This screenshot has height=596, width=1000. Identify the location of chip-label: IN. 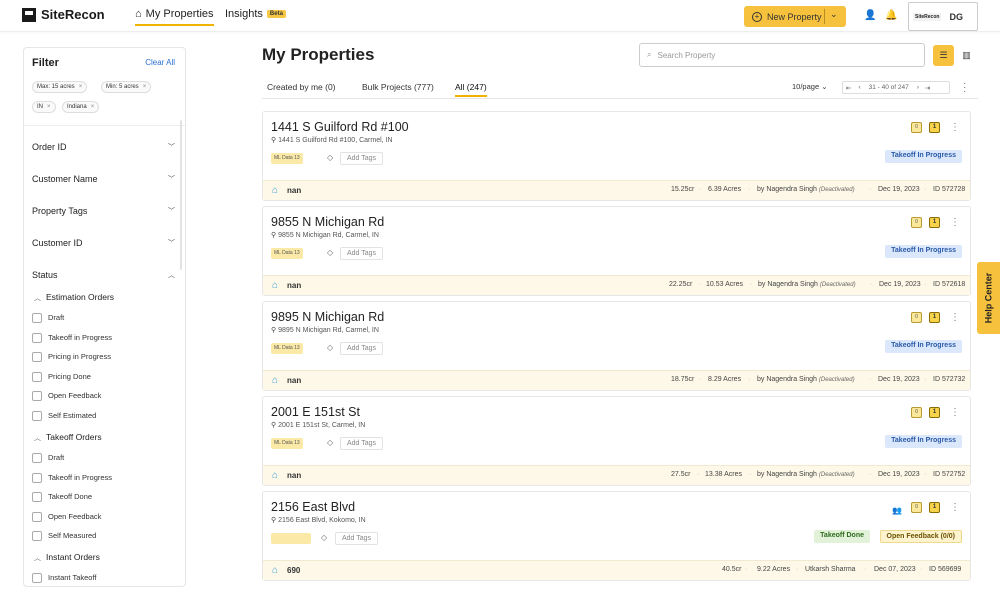
(40, 107).